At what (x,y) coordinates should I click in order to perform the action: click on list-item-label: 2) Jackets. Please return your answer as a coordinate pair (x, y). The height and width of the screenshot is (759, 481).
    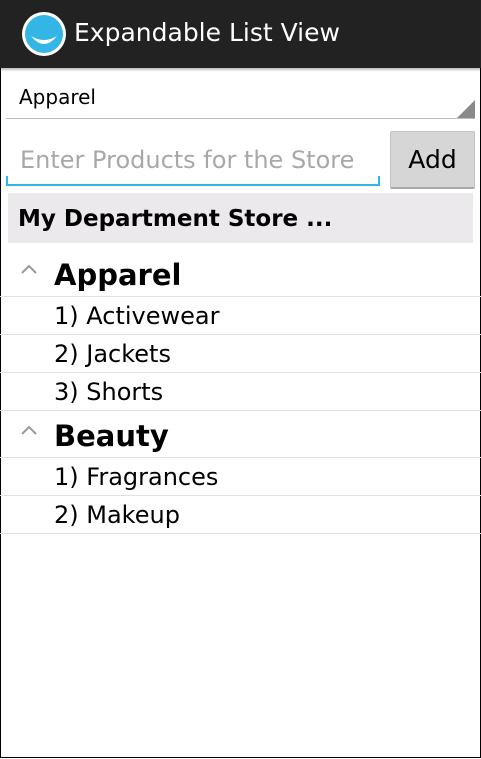
    Looking at the image, I should click on (112, 354).